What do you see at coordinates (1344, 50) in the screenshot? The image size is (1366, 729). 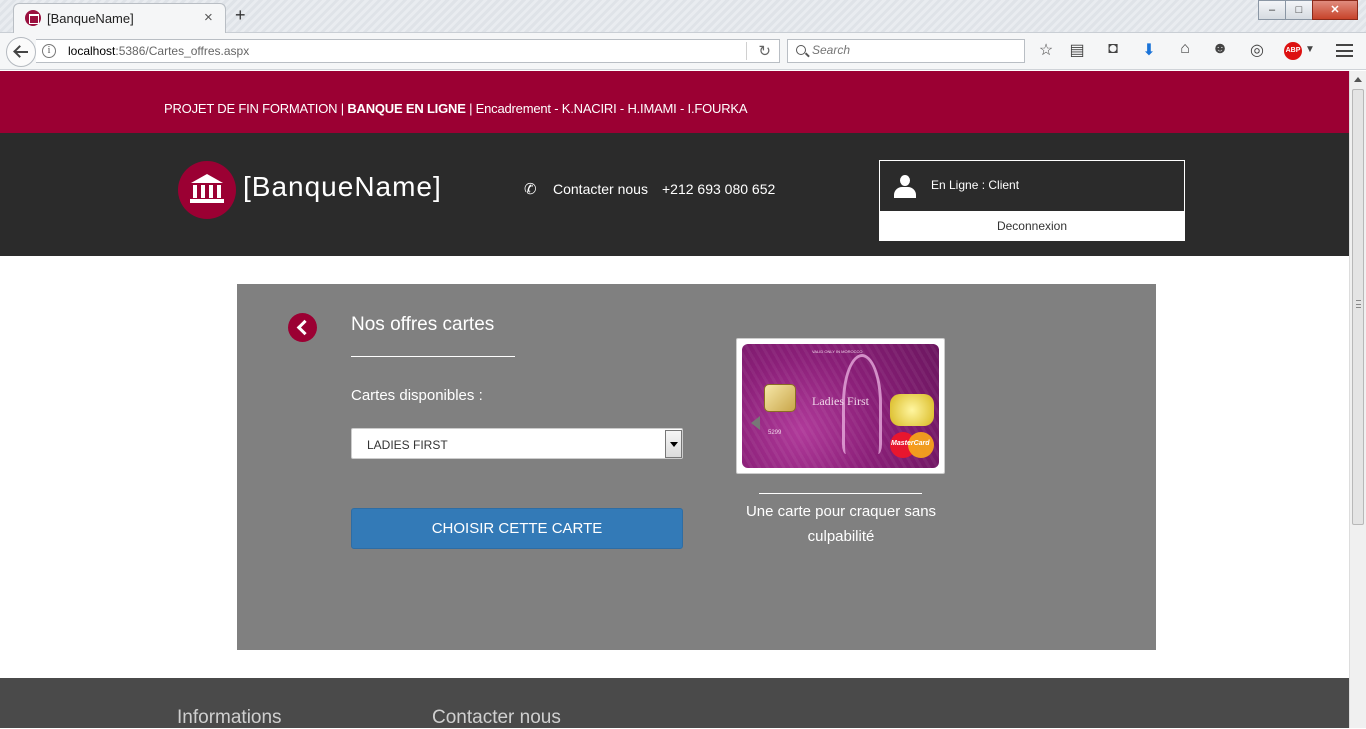 I see `hamburger-menu-icon` at bounding box center [1344, 50].